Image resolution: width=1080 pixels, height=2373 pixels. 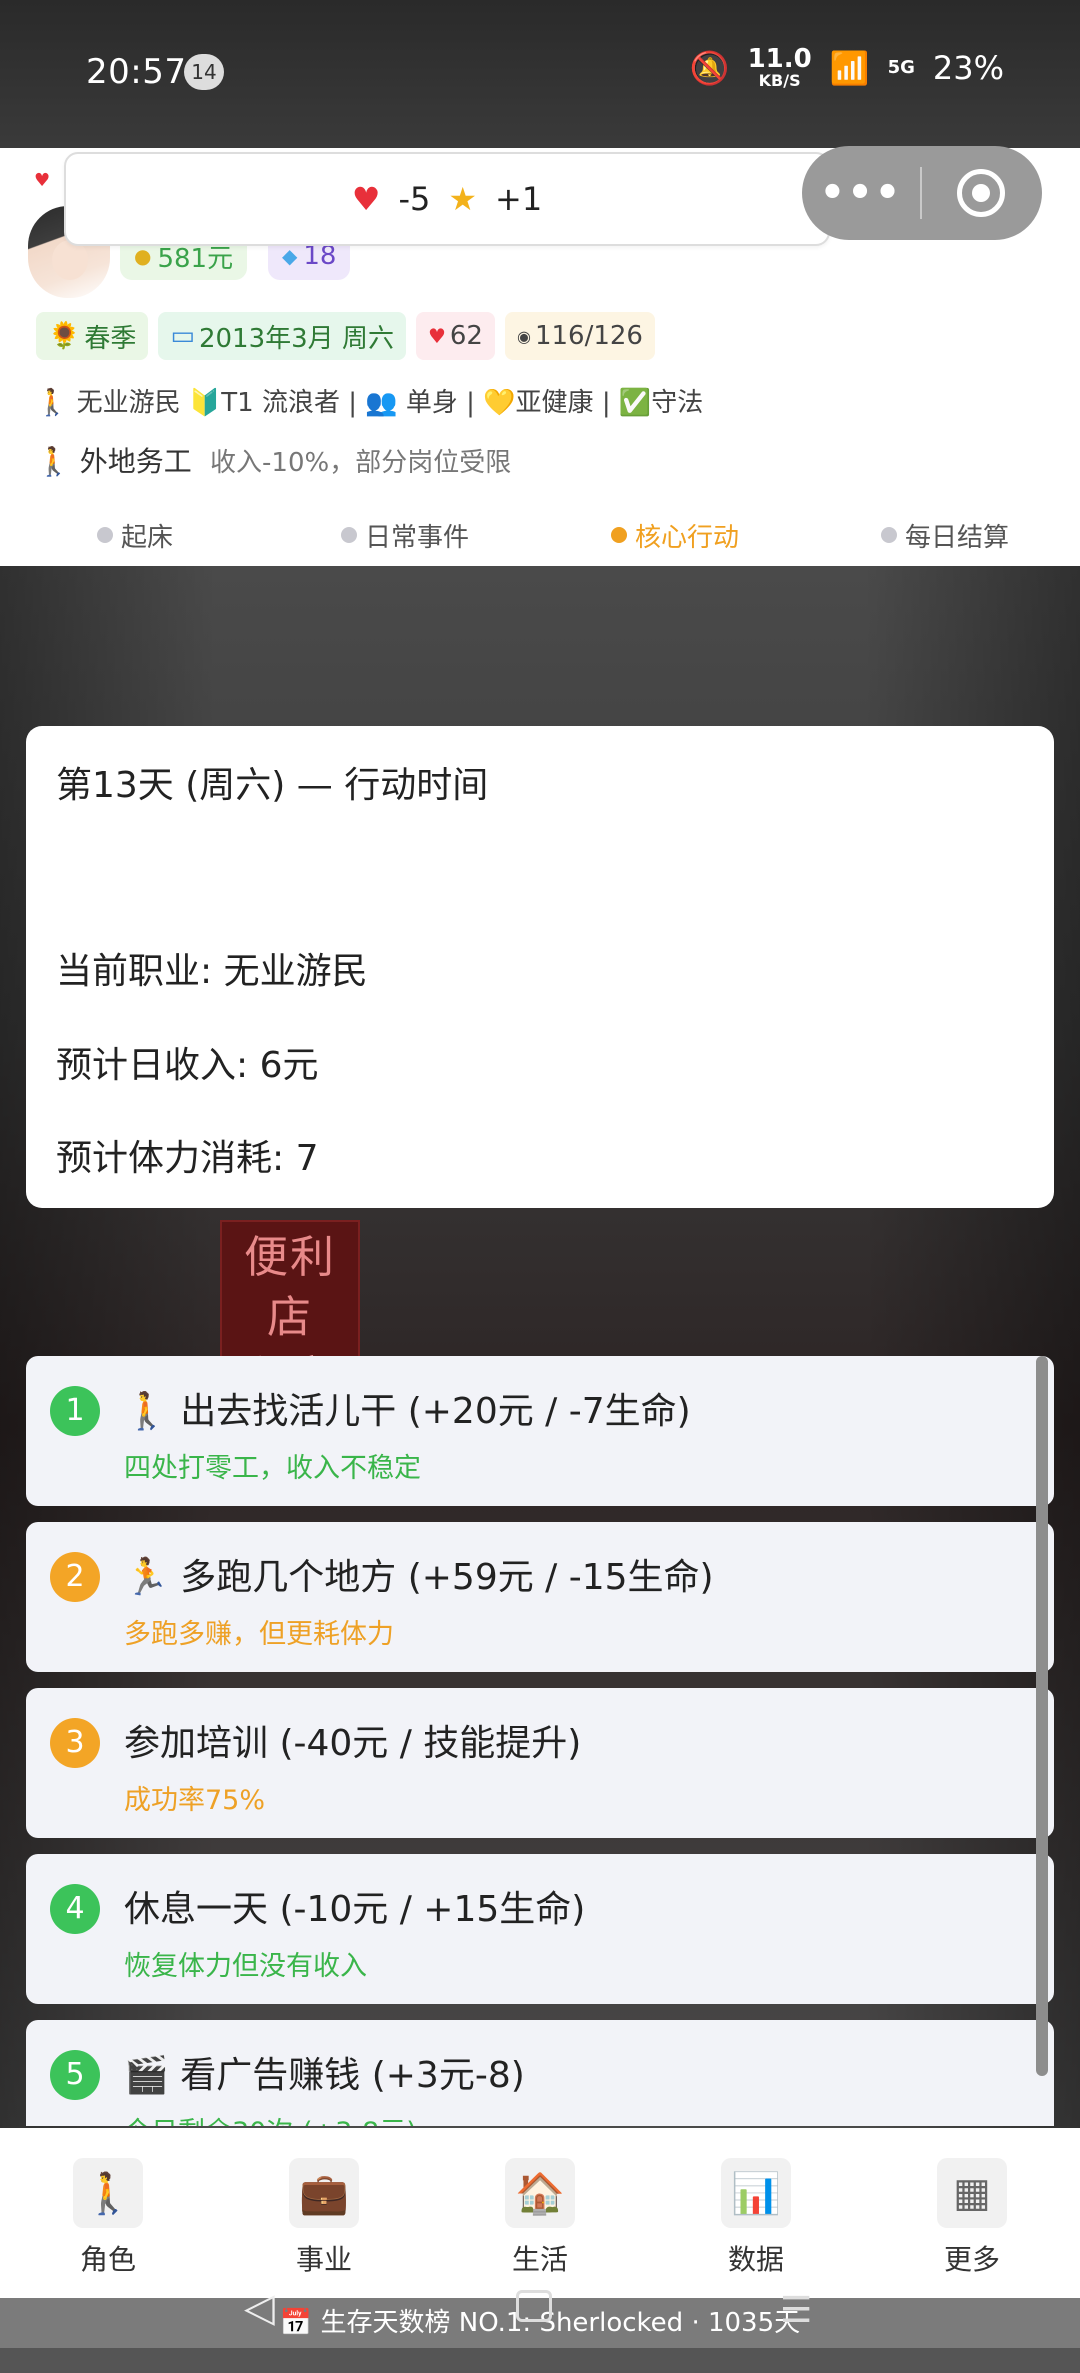 I want to click on status-icons: 🔕 11.0 KB/S 📶 5G 23%, so click(x=847, y=67).